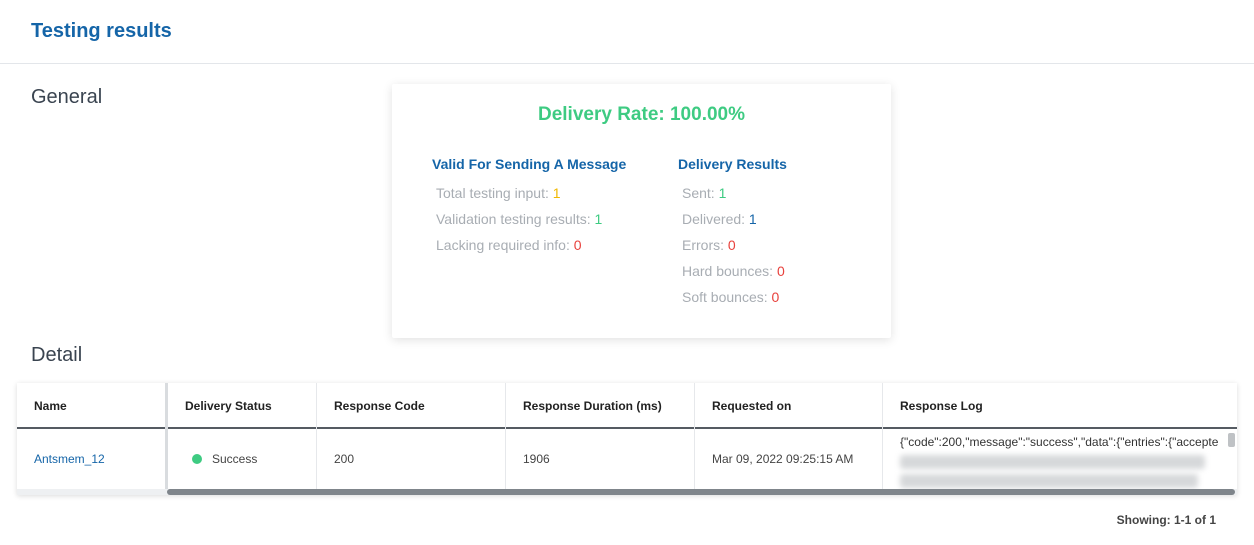 The width and height of the screenshot is (1254, 545). I want to click on success-status-dot-icon, so click(197, 459).